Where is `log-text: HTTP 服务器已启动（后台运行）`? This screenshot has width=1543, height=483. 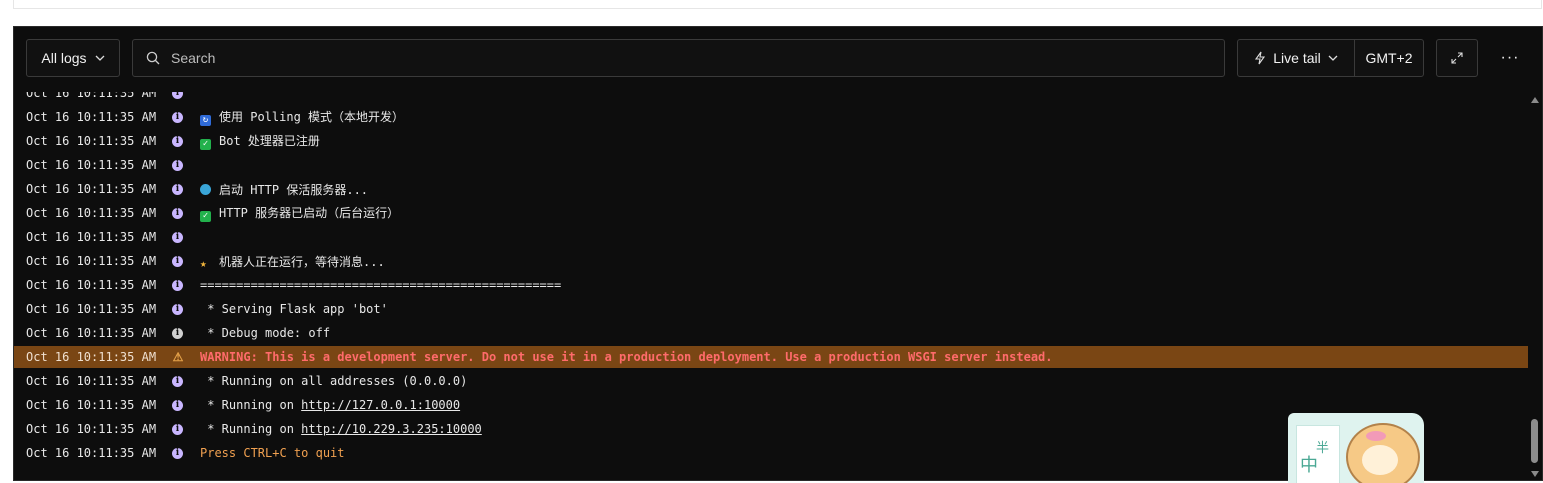 log-text: HTTP 服务器已启动（后台运行） is located at coordinates (309, 213).